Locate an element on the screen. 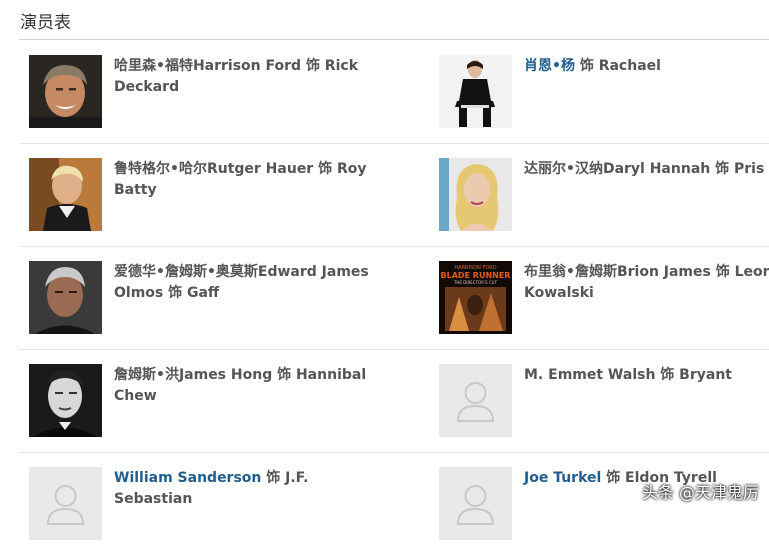 This screenshot has width=769, height=556. cast-item: 詹姆斯•洪James Hong 饰 Hannibal Chew is located at coordinates (209, 401).